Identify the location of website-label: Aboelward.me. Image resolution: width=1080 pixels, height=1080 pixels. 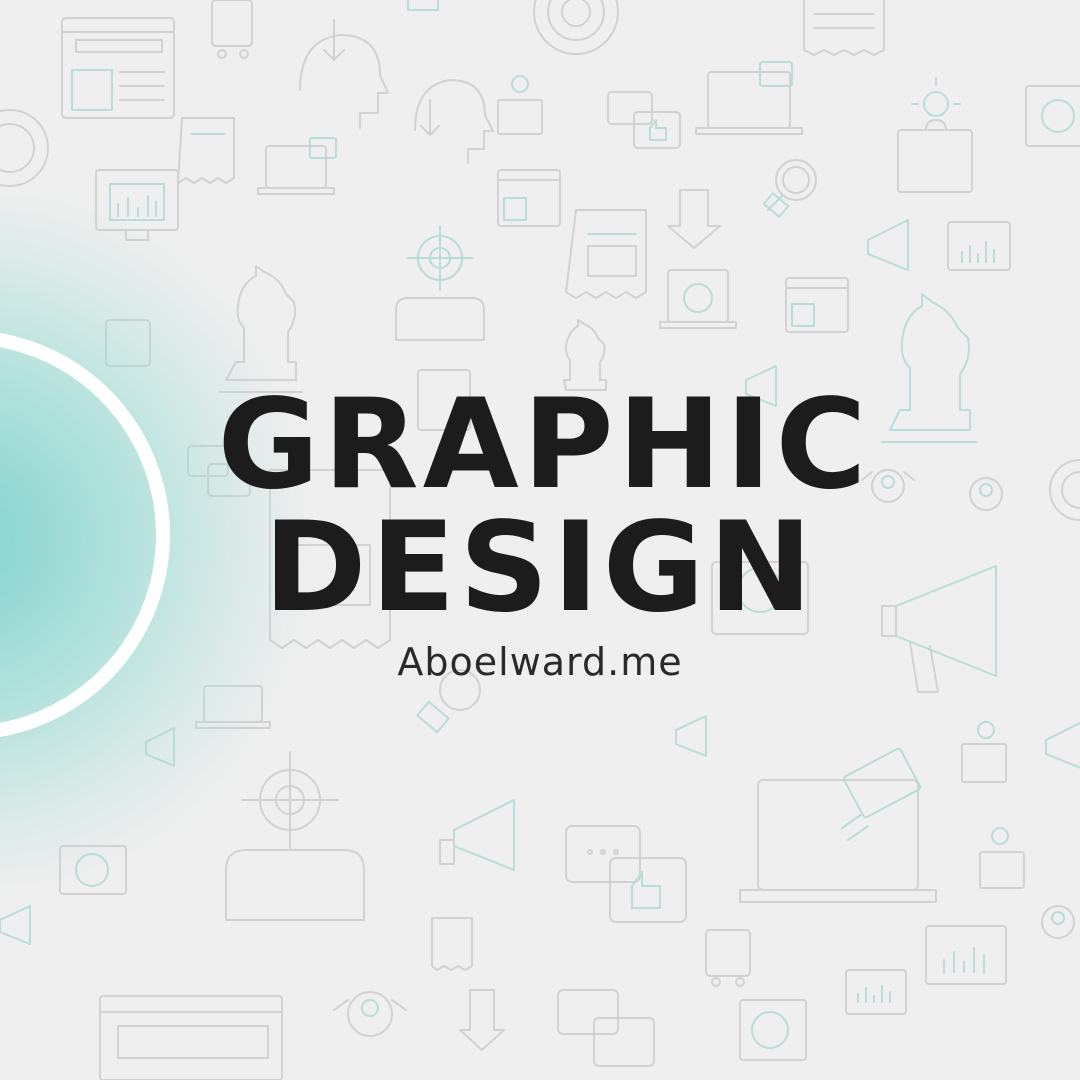
(540, 662).